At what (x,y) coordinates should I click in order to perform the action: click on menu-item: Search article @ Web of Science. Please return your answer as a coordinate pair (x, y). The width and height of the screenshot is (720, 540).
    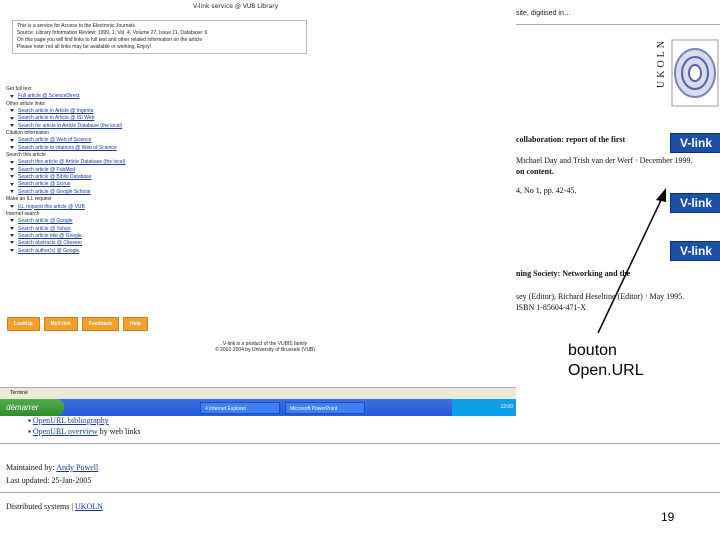
    Looking at the image, I should click on (65, 140).